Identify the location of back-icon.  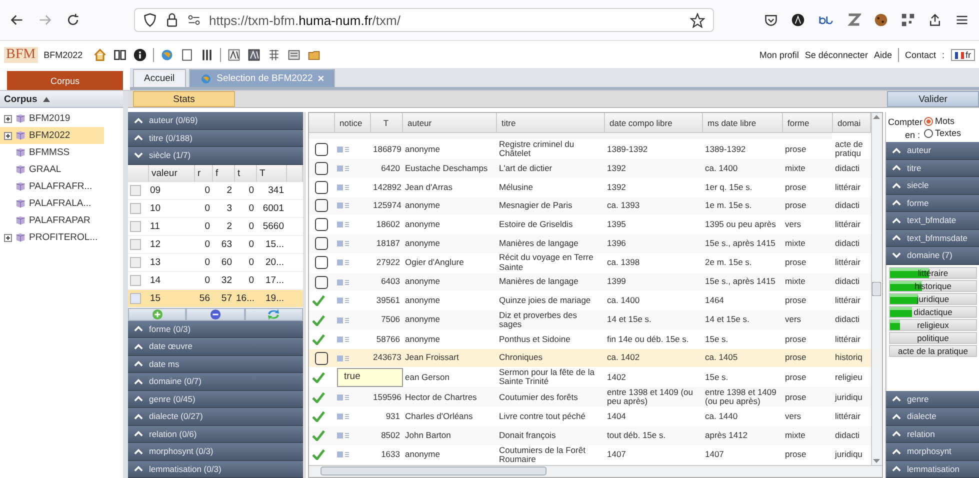
(17, 20).